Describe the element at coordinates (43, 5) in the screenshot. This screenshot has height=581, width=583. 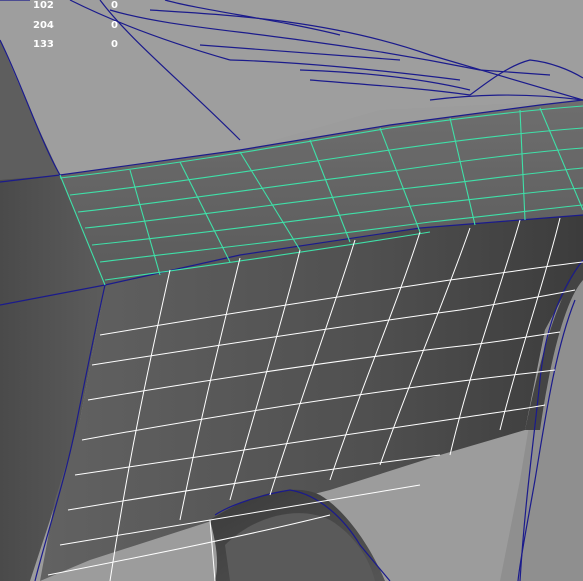
I see `hud-label: 102` at that location.